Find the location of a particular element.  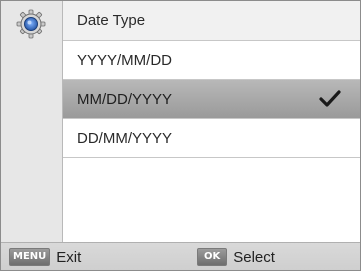

exit-button: MENU Exit is located at coordinates (45, 257).